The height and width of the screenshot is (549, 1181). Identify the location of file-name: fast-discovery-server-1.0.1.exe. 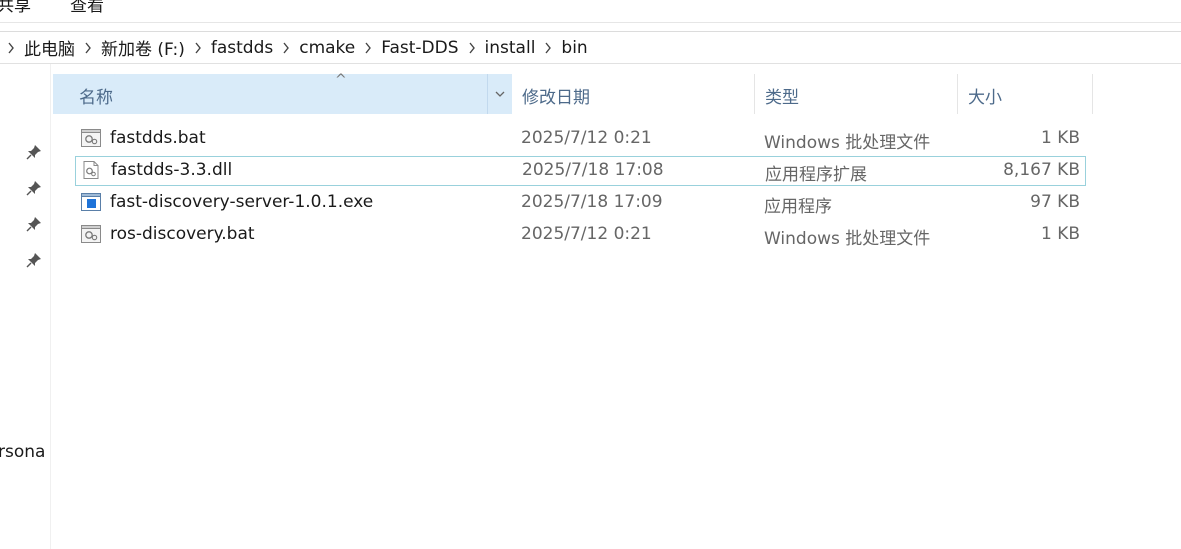
(242, 202).